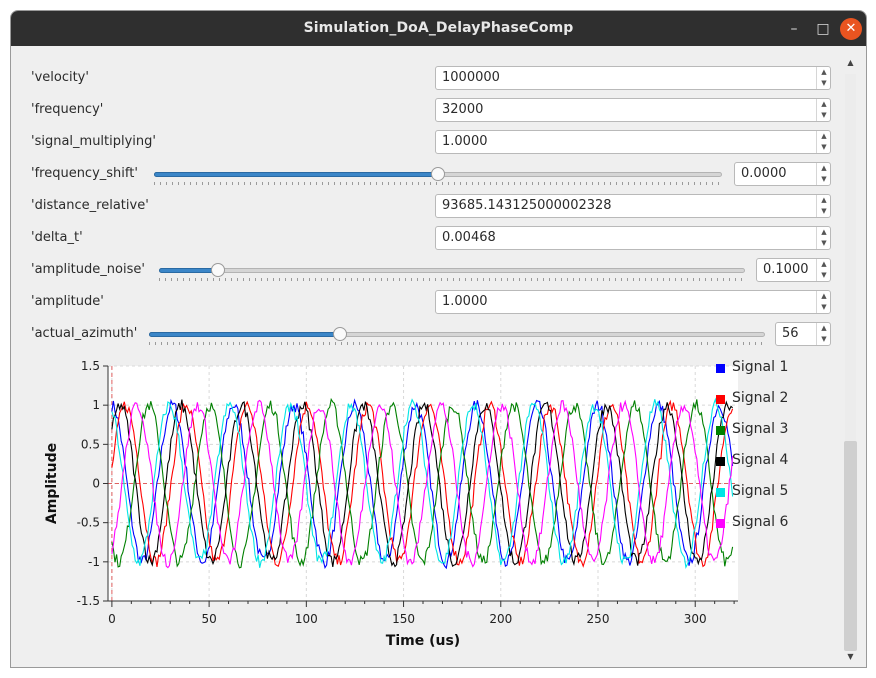 The image size is (876, 678). What do you see at coordinates (88, 269) in the screenshot?
I see `amplitude-noise-label: 'amplitude_noise'` at bounding box center [88, 269].